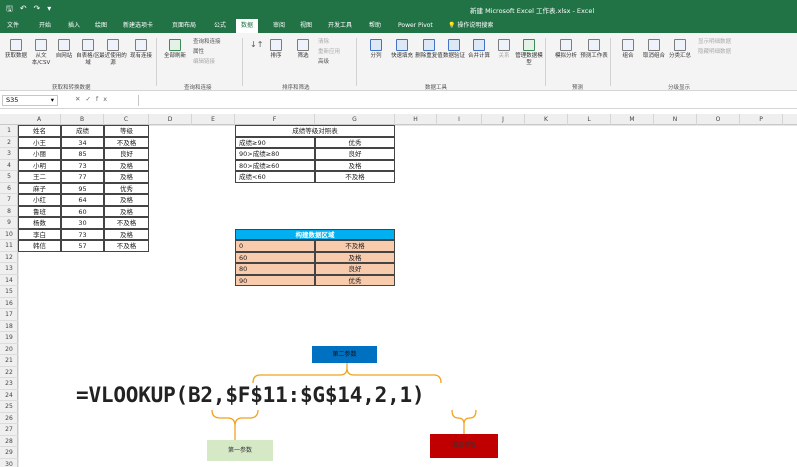 The height and width of the screenshot is (467, 797). Describe the element at coordinates (344, 401) in the screenshot. I see `bracket-overlay` at that location.